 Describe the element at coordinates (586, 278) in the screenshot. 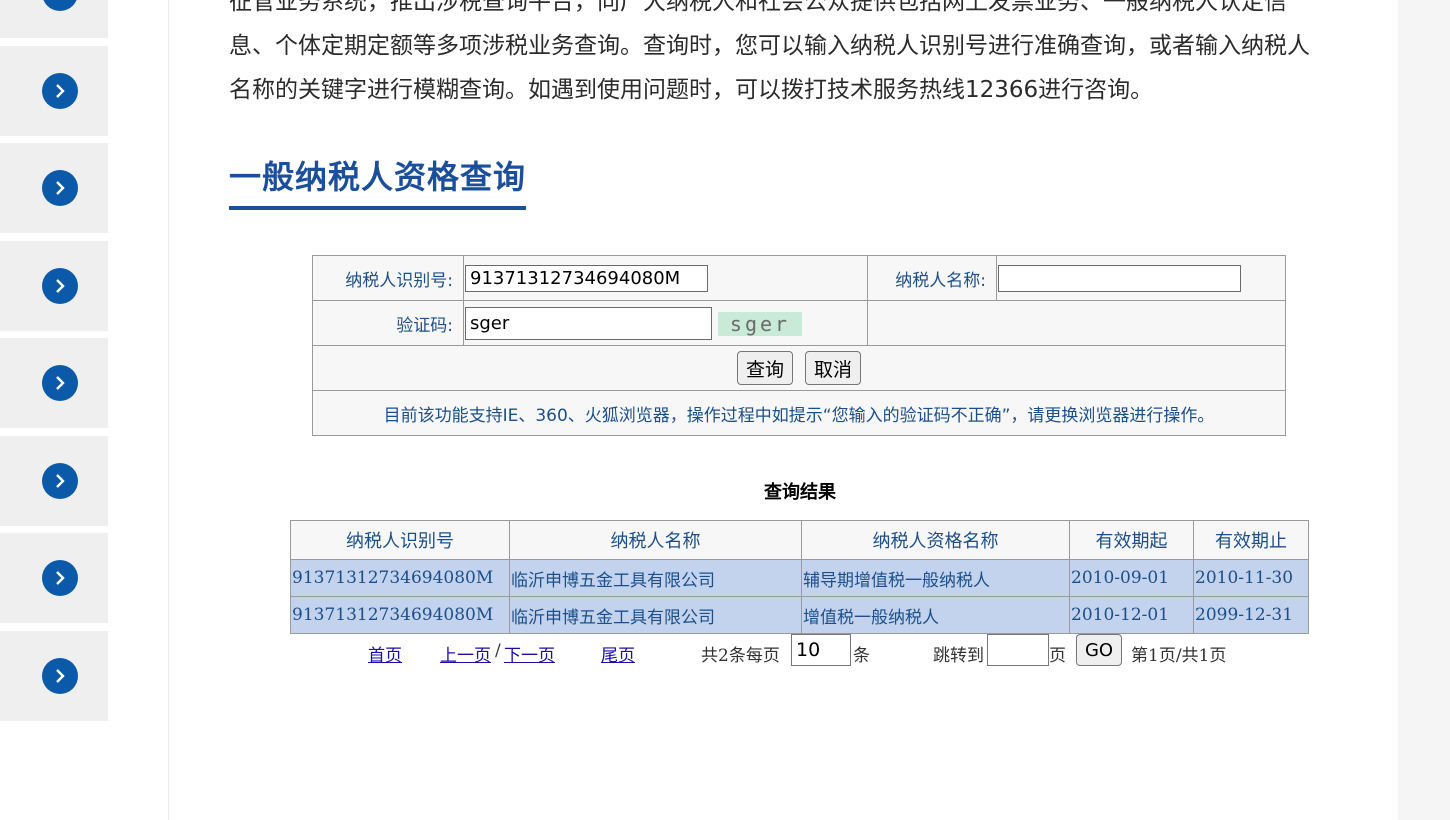

I see `taxpayer-id-input` at that location.